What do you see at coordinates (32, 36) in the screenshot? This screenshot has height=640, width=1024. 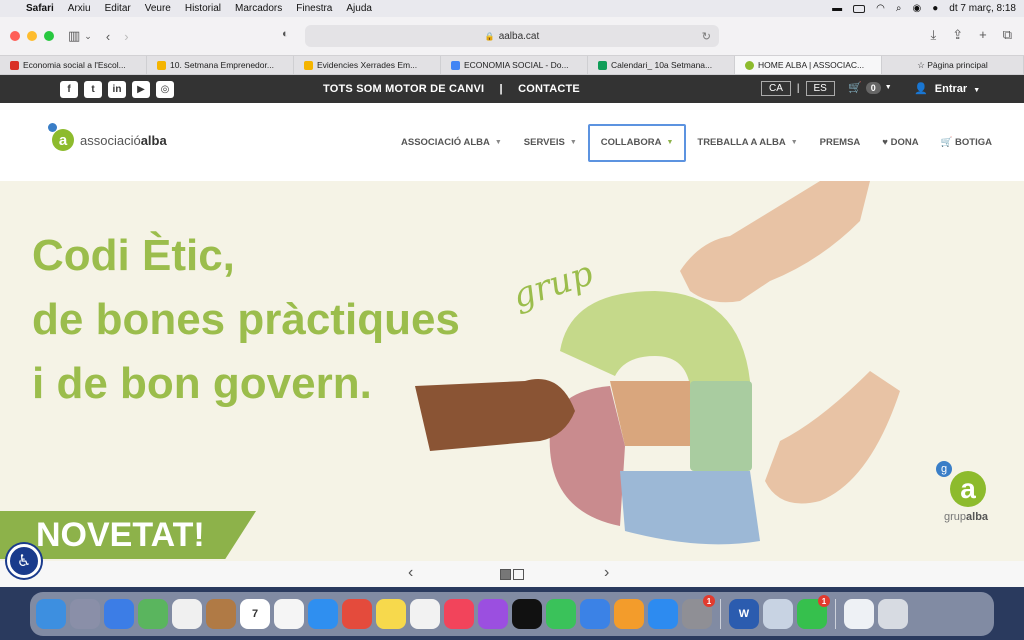 I see `minimize-window-button` at bounding box center [32, 36].